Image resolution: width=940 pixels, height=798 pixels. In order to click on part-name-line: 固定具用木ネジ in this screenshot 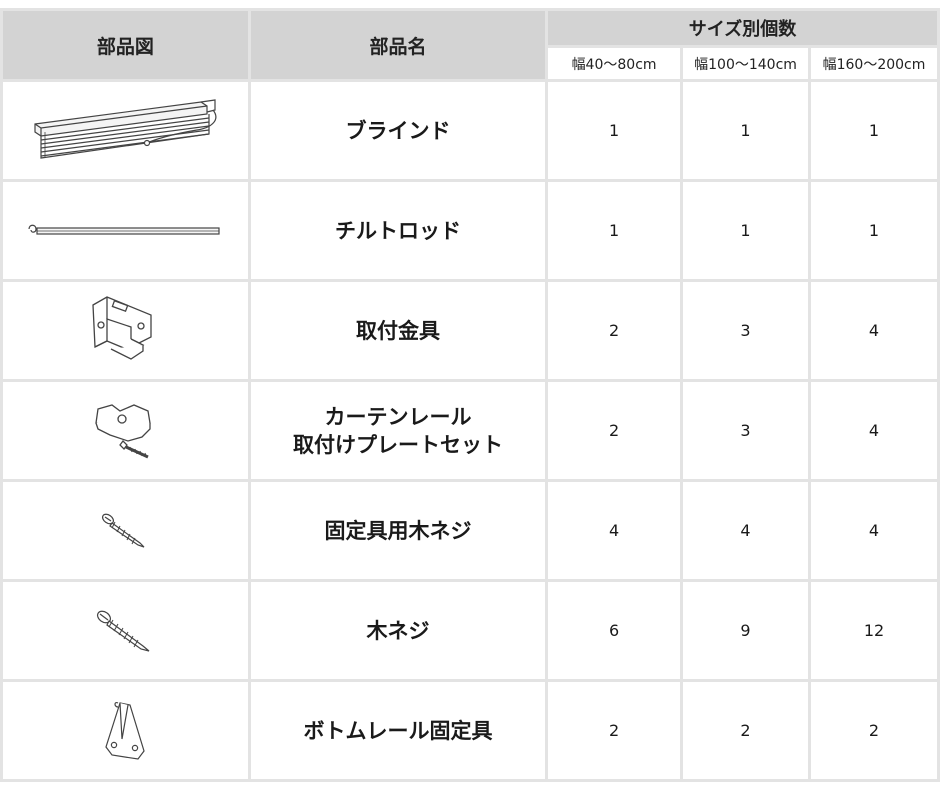, I will do `click(398, 530)`.